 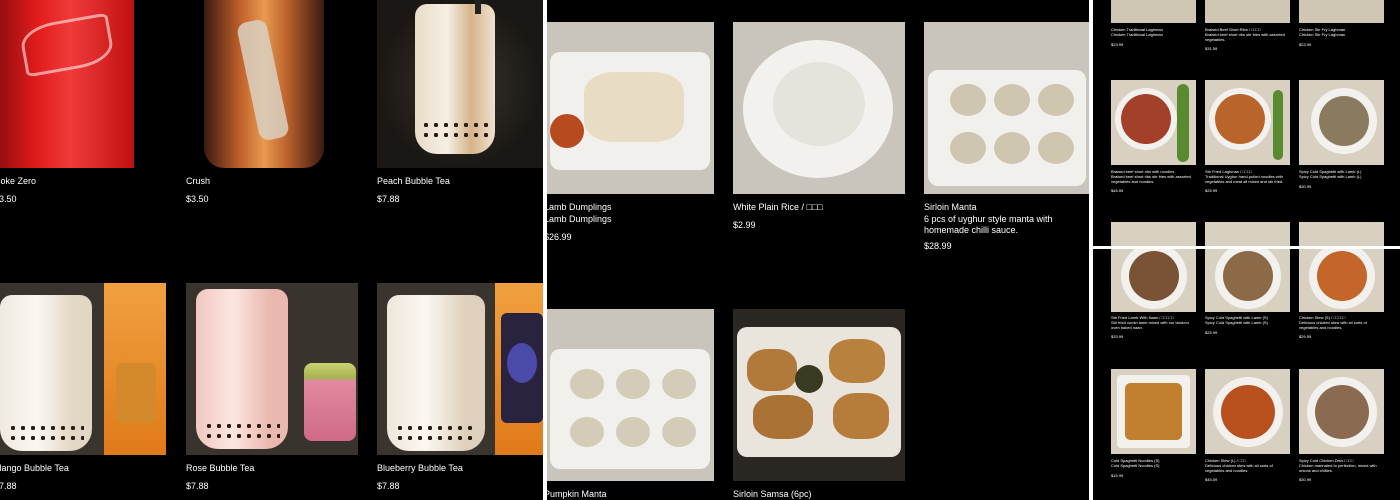 I want to click on blueberry-bubble-tea-photo, so click(x=460, y=369).